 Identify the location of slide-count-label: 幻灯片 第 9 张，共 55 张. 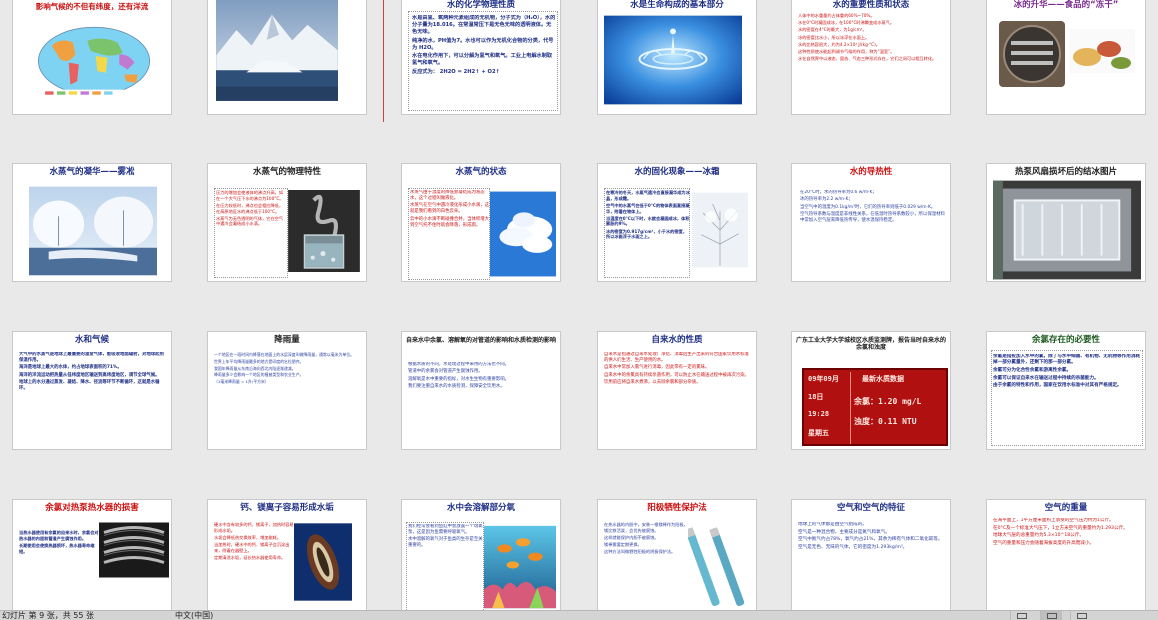
(48, 615).